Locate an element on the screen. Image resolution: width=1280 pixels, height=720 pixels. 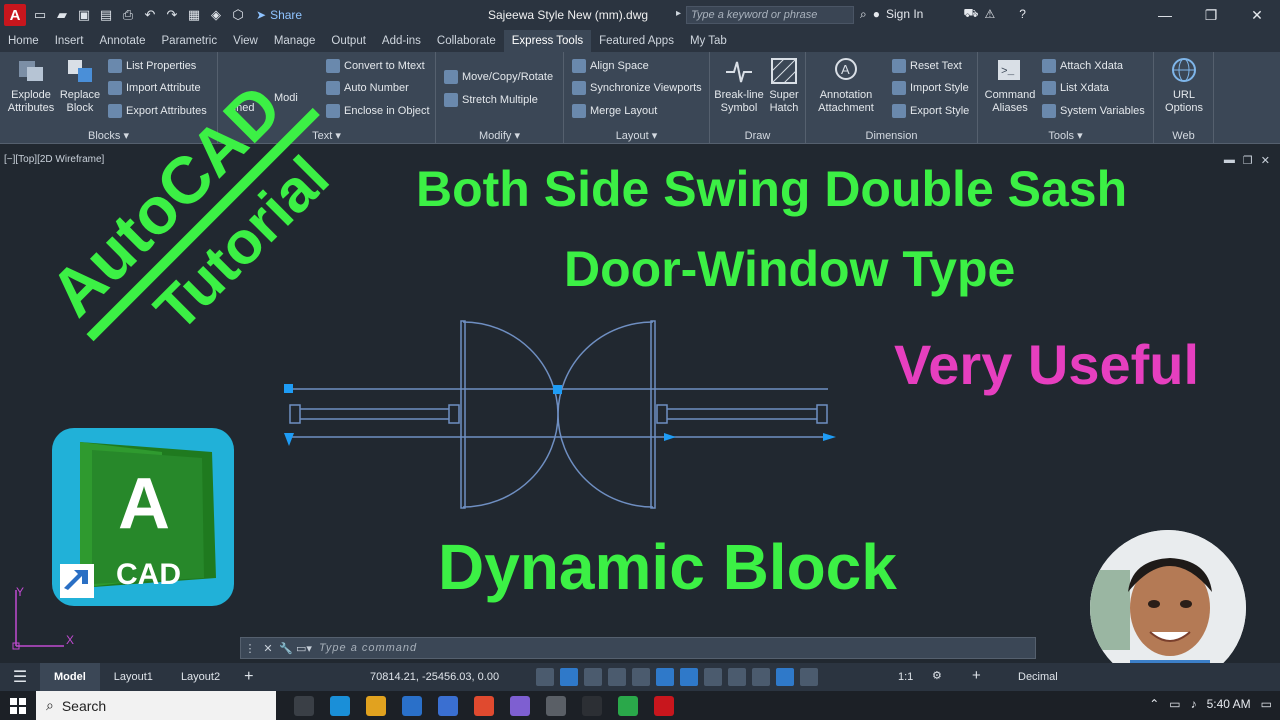
autocad-logo: A CAD is located at coordinates (143, 517).